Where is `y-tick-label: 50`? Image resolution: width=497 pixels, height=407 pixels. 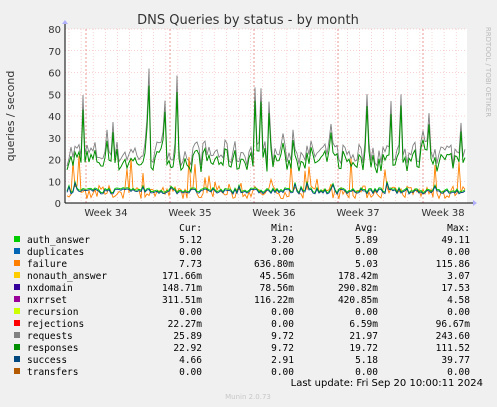
y-tick-label: 50 is located at coordinates (54, 95).